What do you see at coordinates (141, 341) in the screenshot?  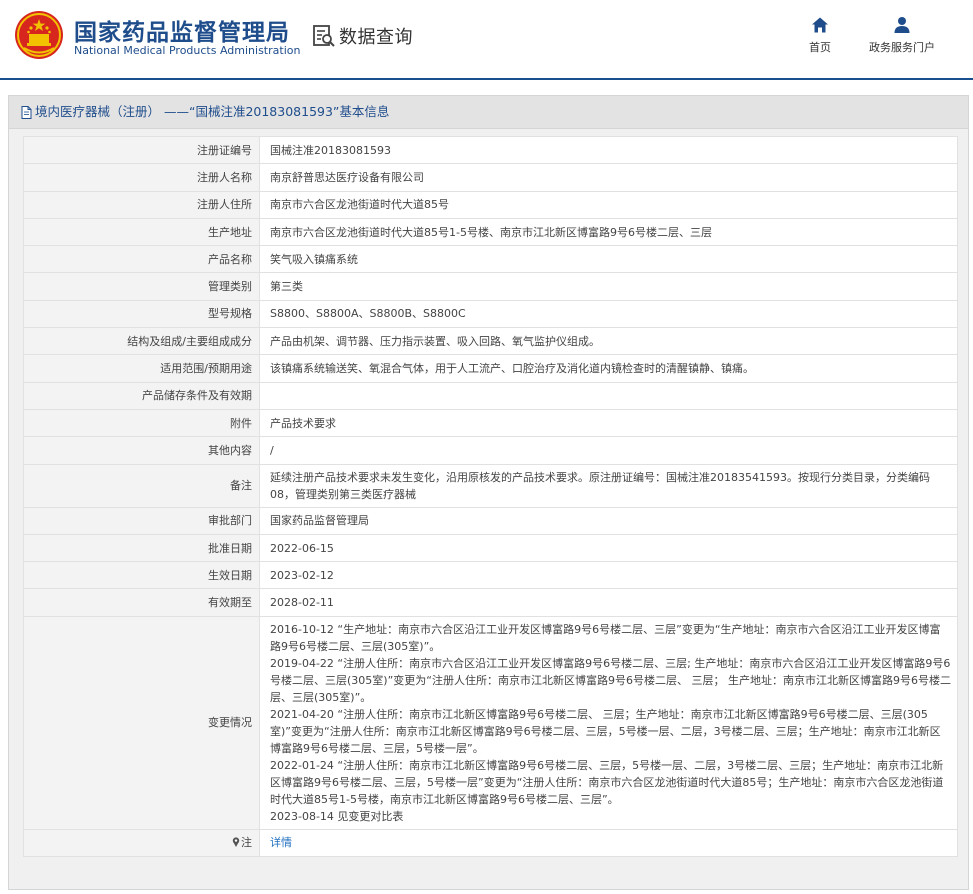 I see `field-label: 结构及组成/主要组成成分` at bounding box center [141, 341].